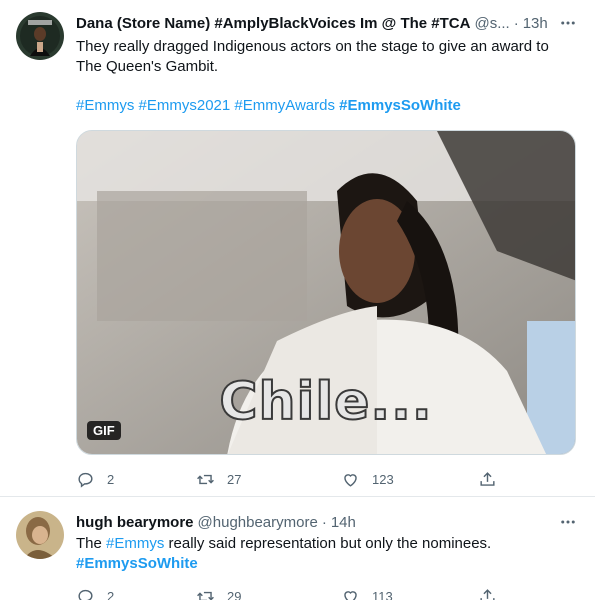 The width and height of the screenshot is (595, 600). What do you see at coordinates (185, 105) in the screenshot?
I see `hashtag-link: #Emmys2021` at bounding box center [185, 105].